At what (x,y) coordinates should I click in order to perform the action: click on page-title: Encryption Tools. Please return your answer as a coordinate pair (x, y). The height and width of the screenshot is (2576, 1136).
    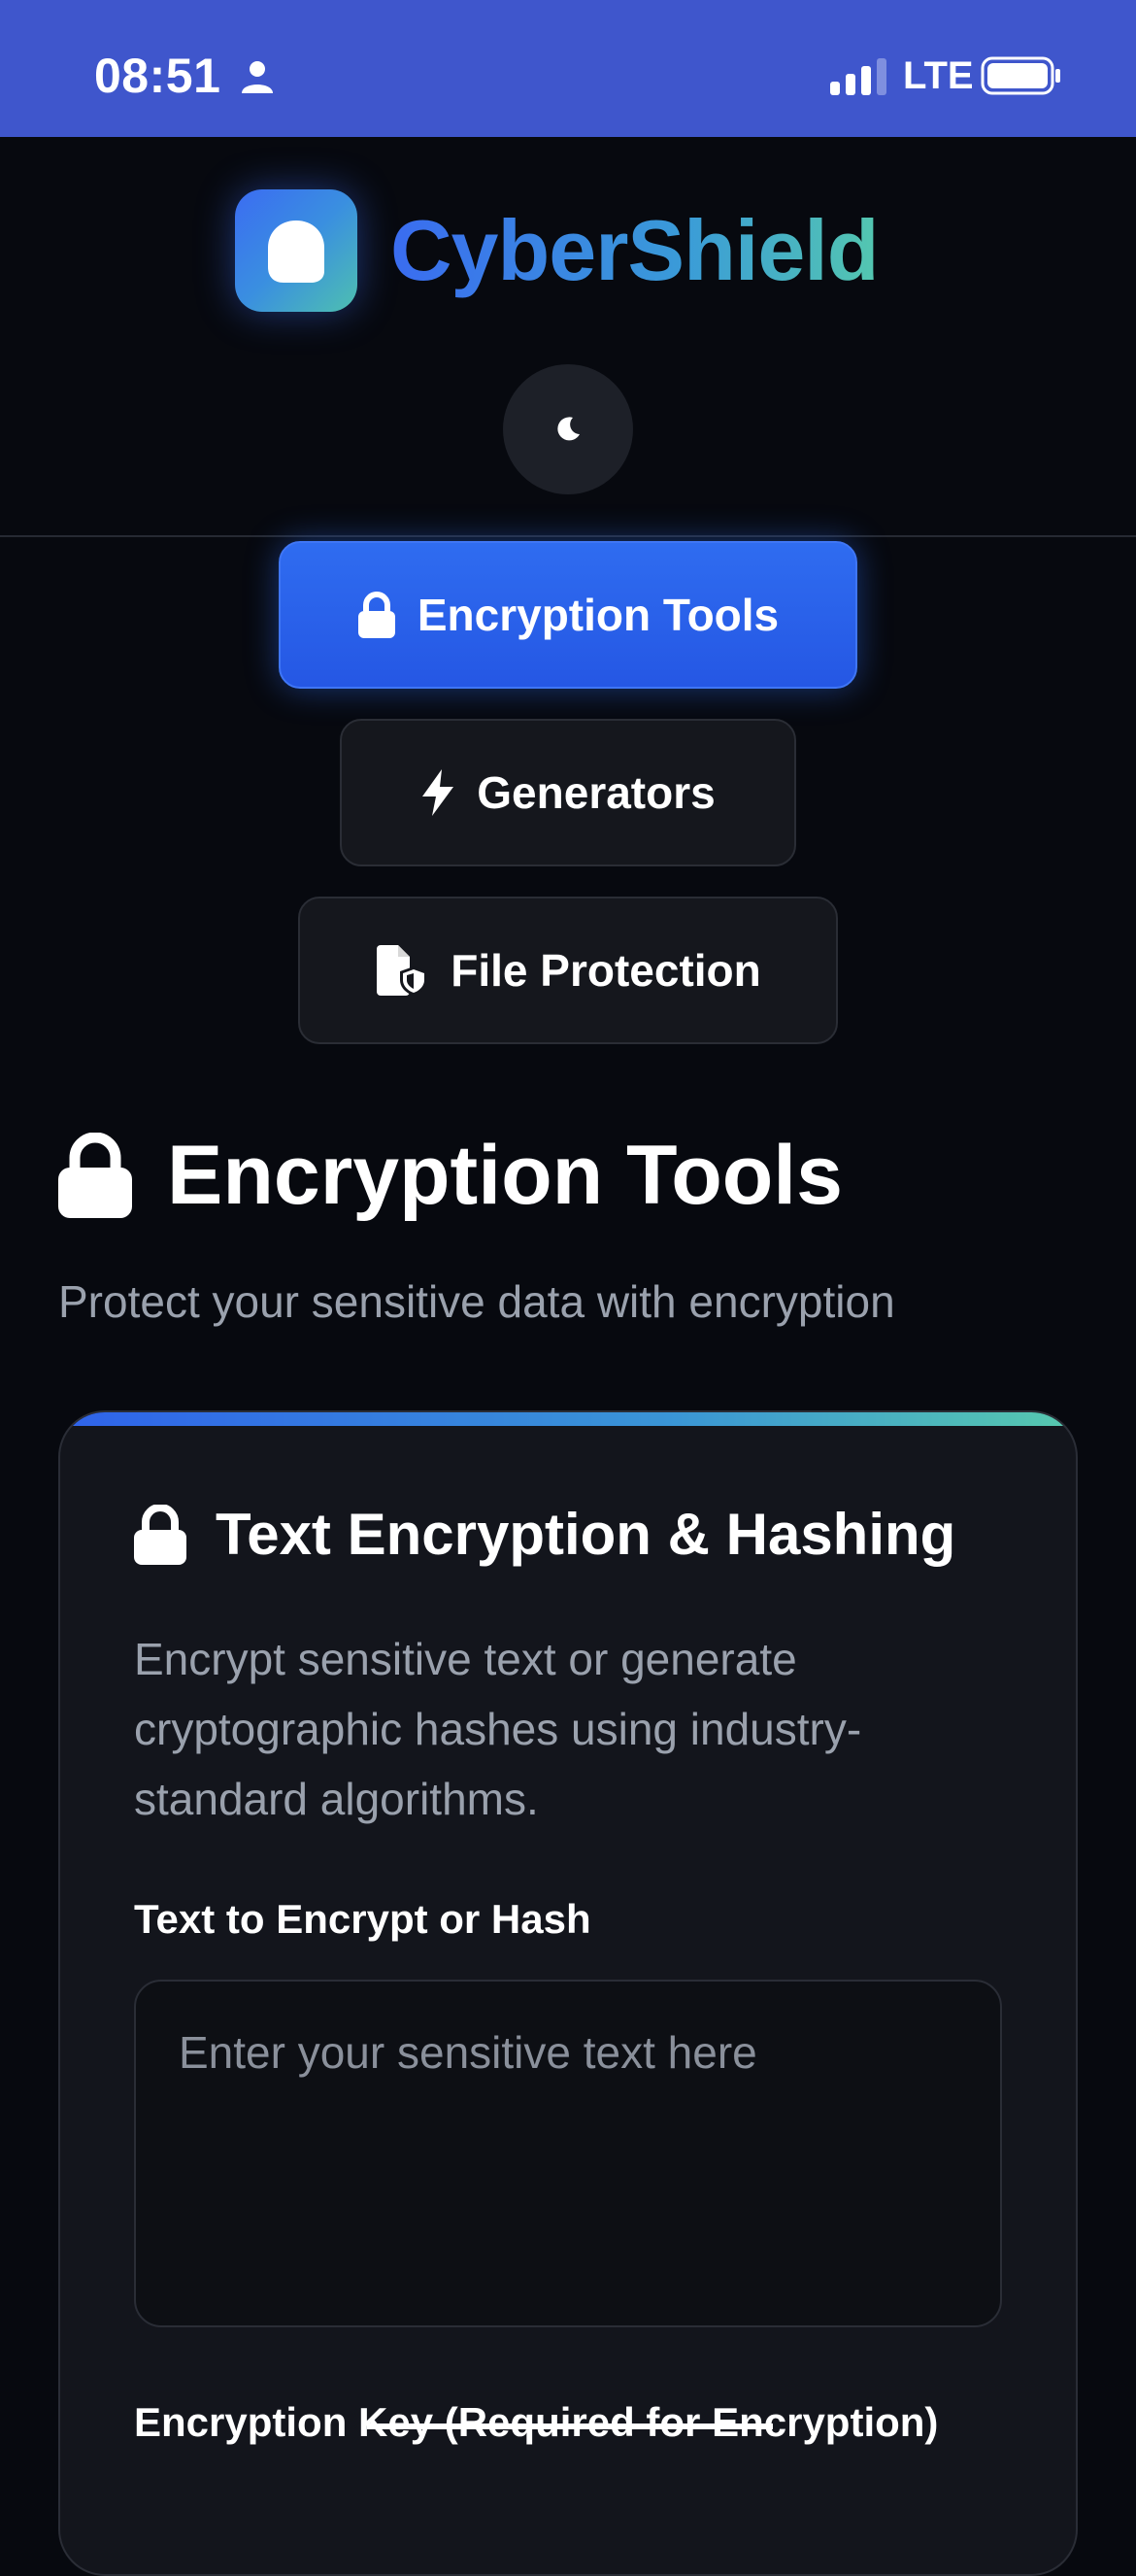
    Looking at the image, I should click on (450, 1175).